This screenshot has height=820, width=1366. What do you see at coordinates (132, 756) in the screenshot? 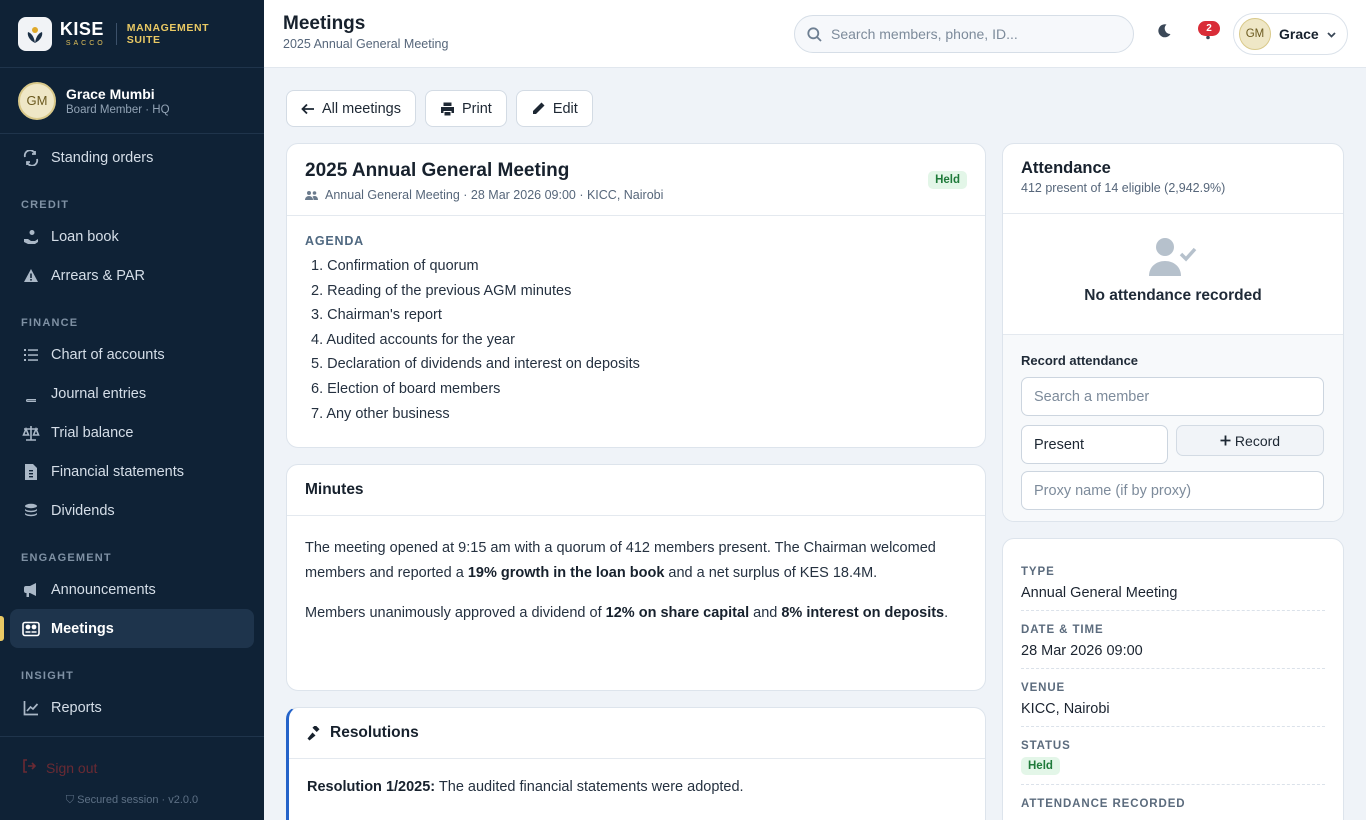
I see `signout-button: Sign out` at bounding box center [132, 756].